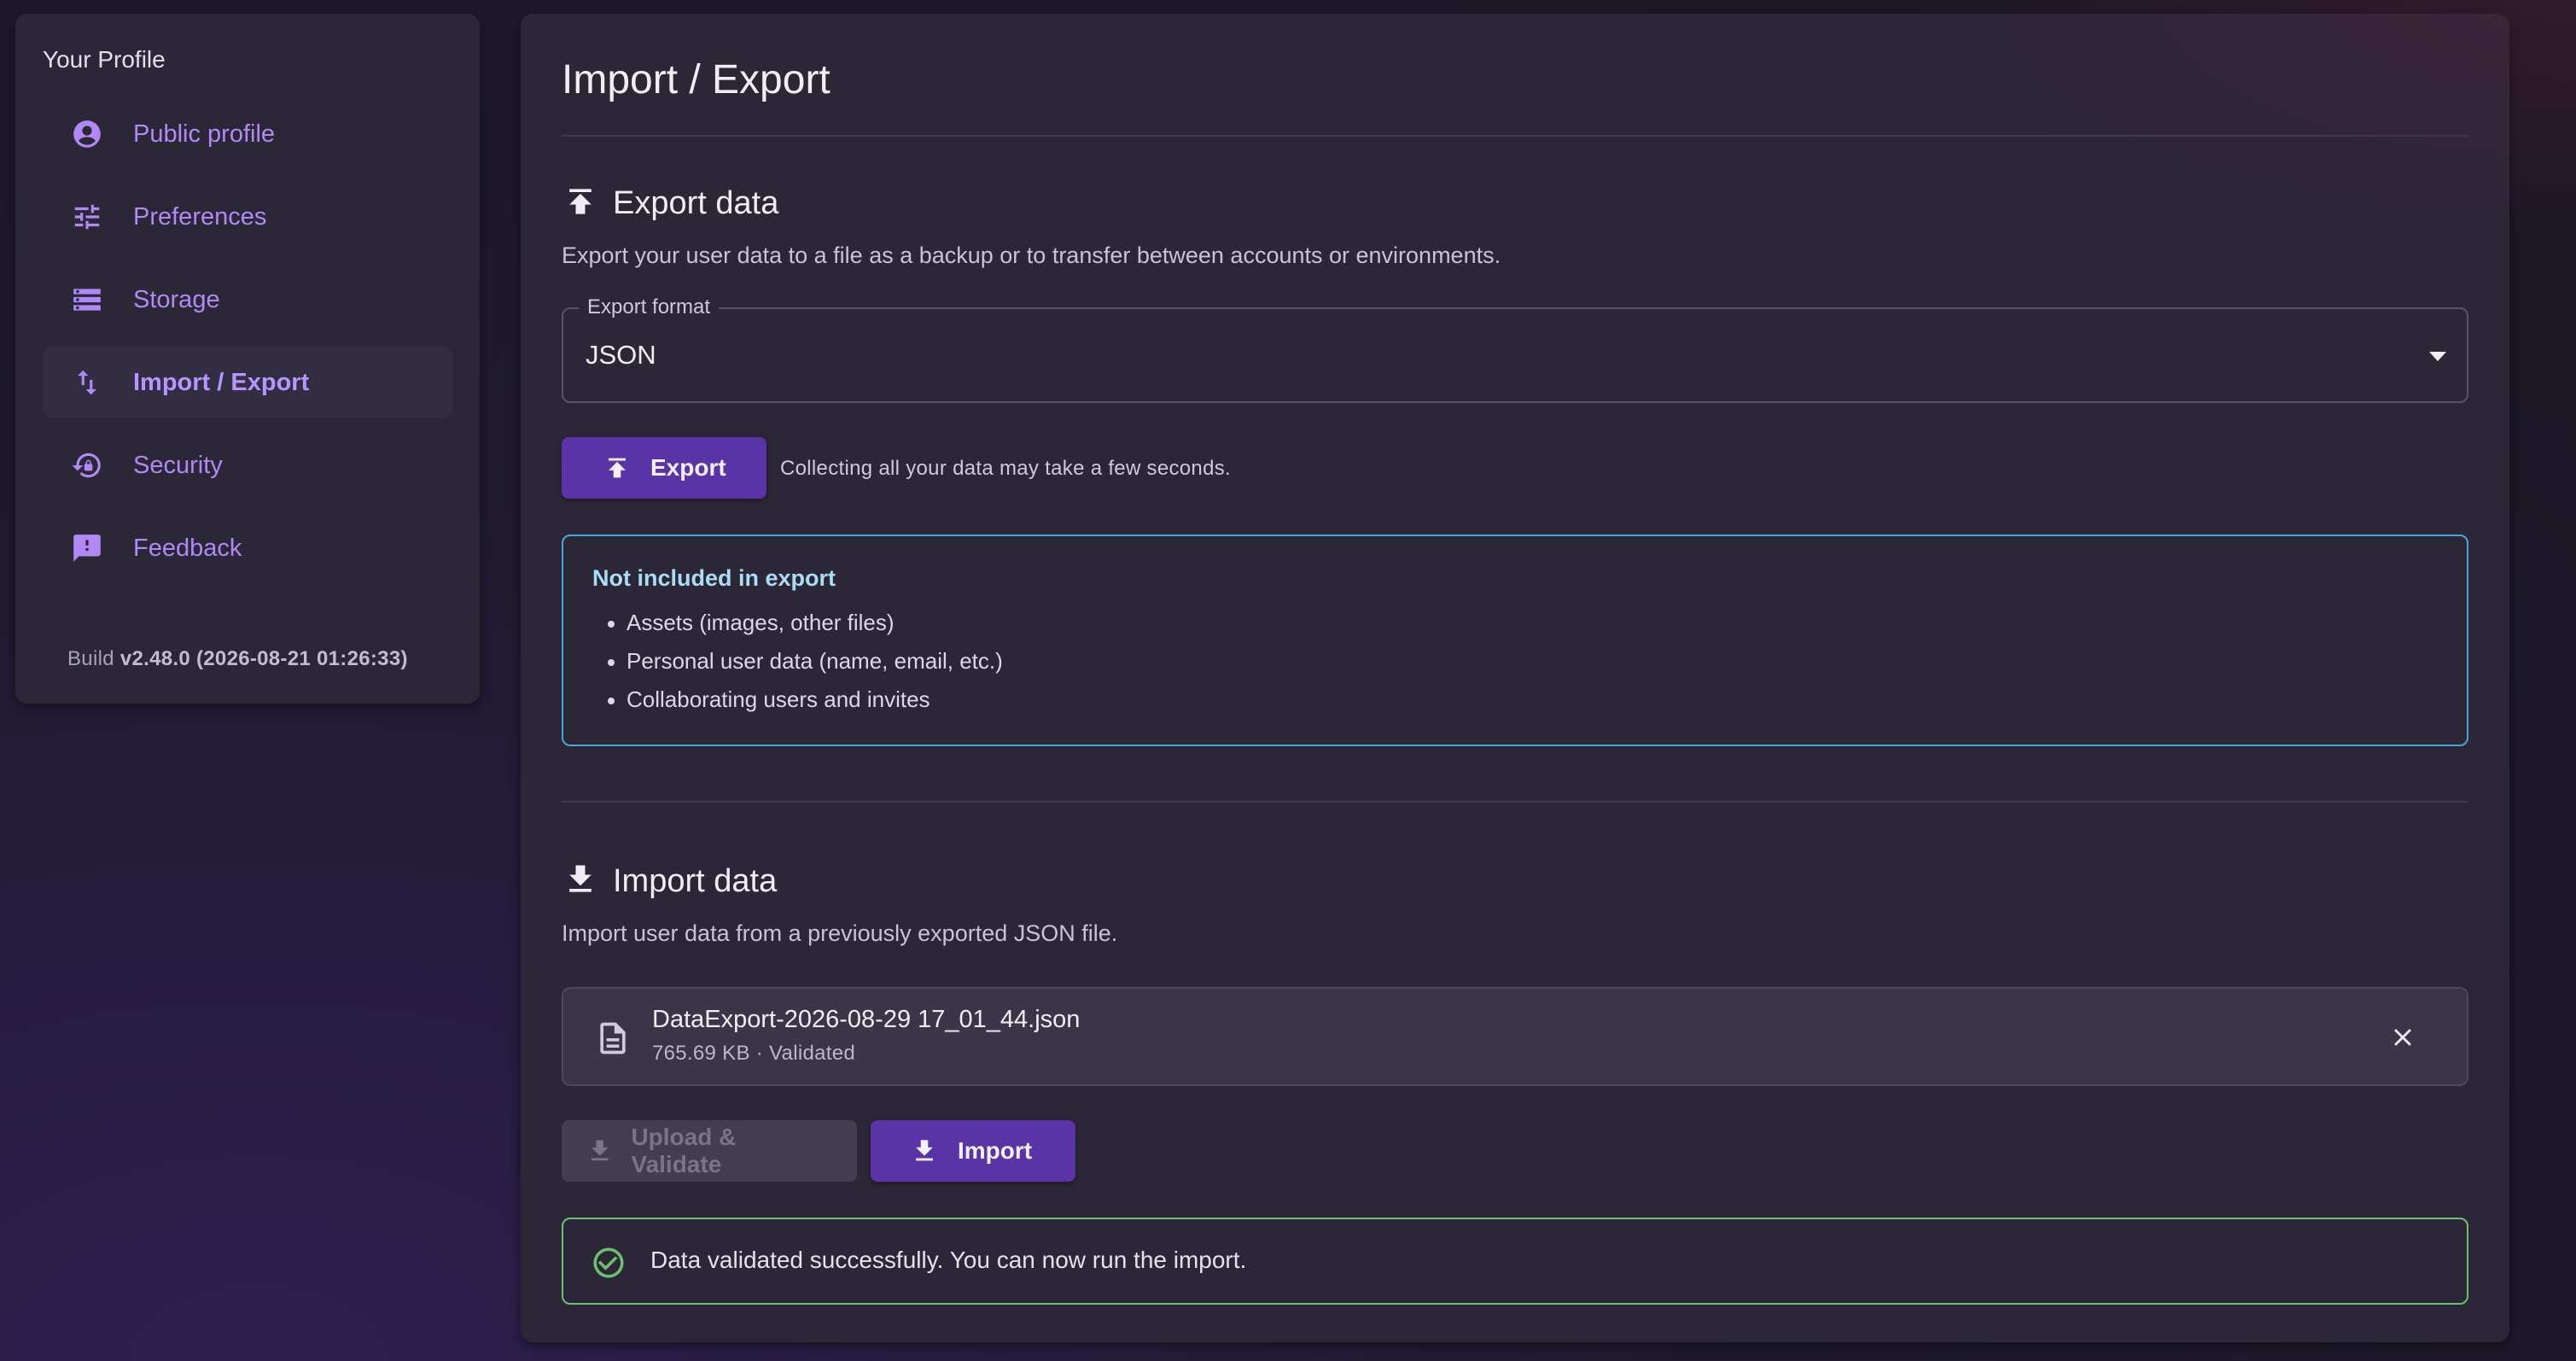 The width and height of the screenshot is (2576, 1361). What do you see at coordinates (87, 134) in the screenshot?
I see `account-circle-icon` at bounding box center [87, 134].